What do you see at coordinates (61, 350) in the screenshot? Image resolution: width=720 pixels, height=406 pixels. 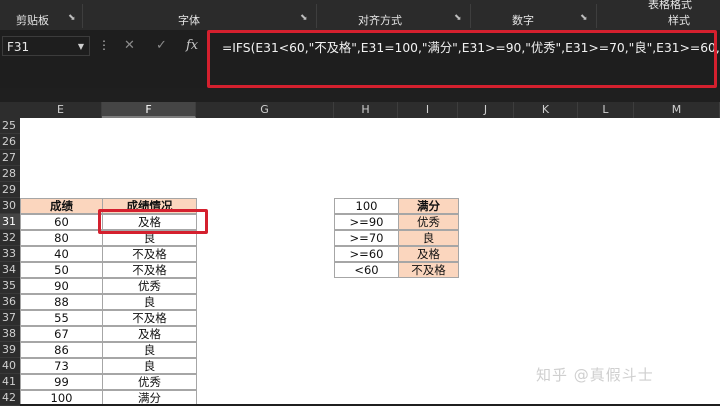 I see `score-cell: 86` at bounding box center [61, 350].